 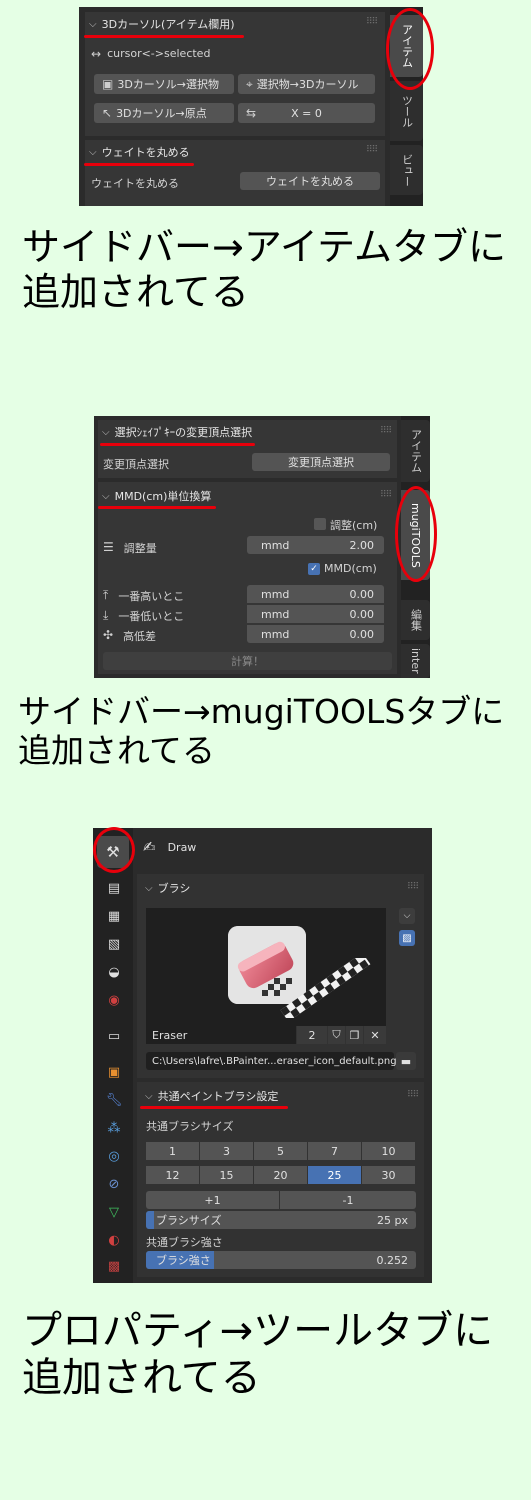 What do you see at coordinates (314, 569) in the screenshot?
I see `mmd-cm-checkbox: ✓` at bounding box center [314, 569].